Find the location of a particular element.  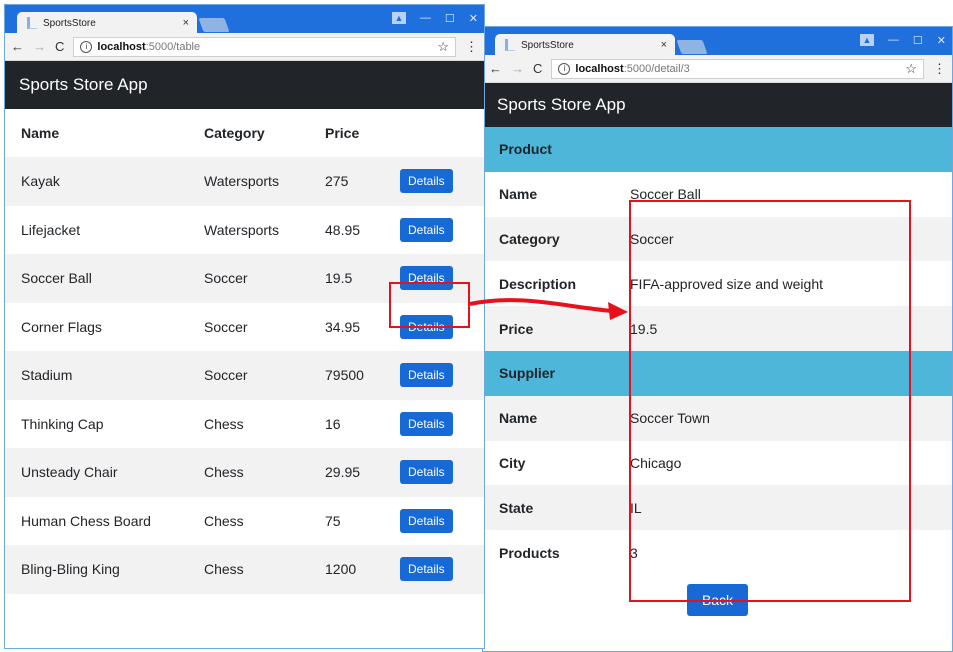

cell-name: Thinking Cap is located at coordinates (62, 423).